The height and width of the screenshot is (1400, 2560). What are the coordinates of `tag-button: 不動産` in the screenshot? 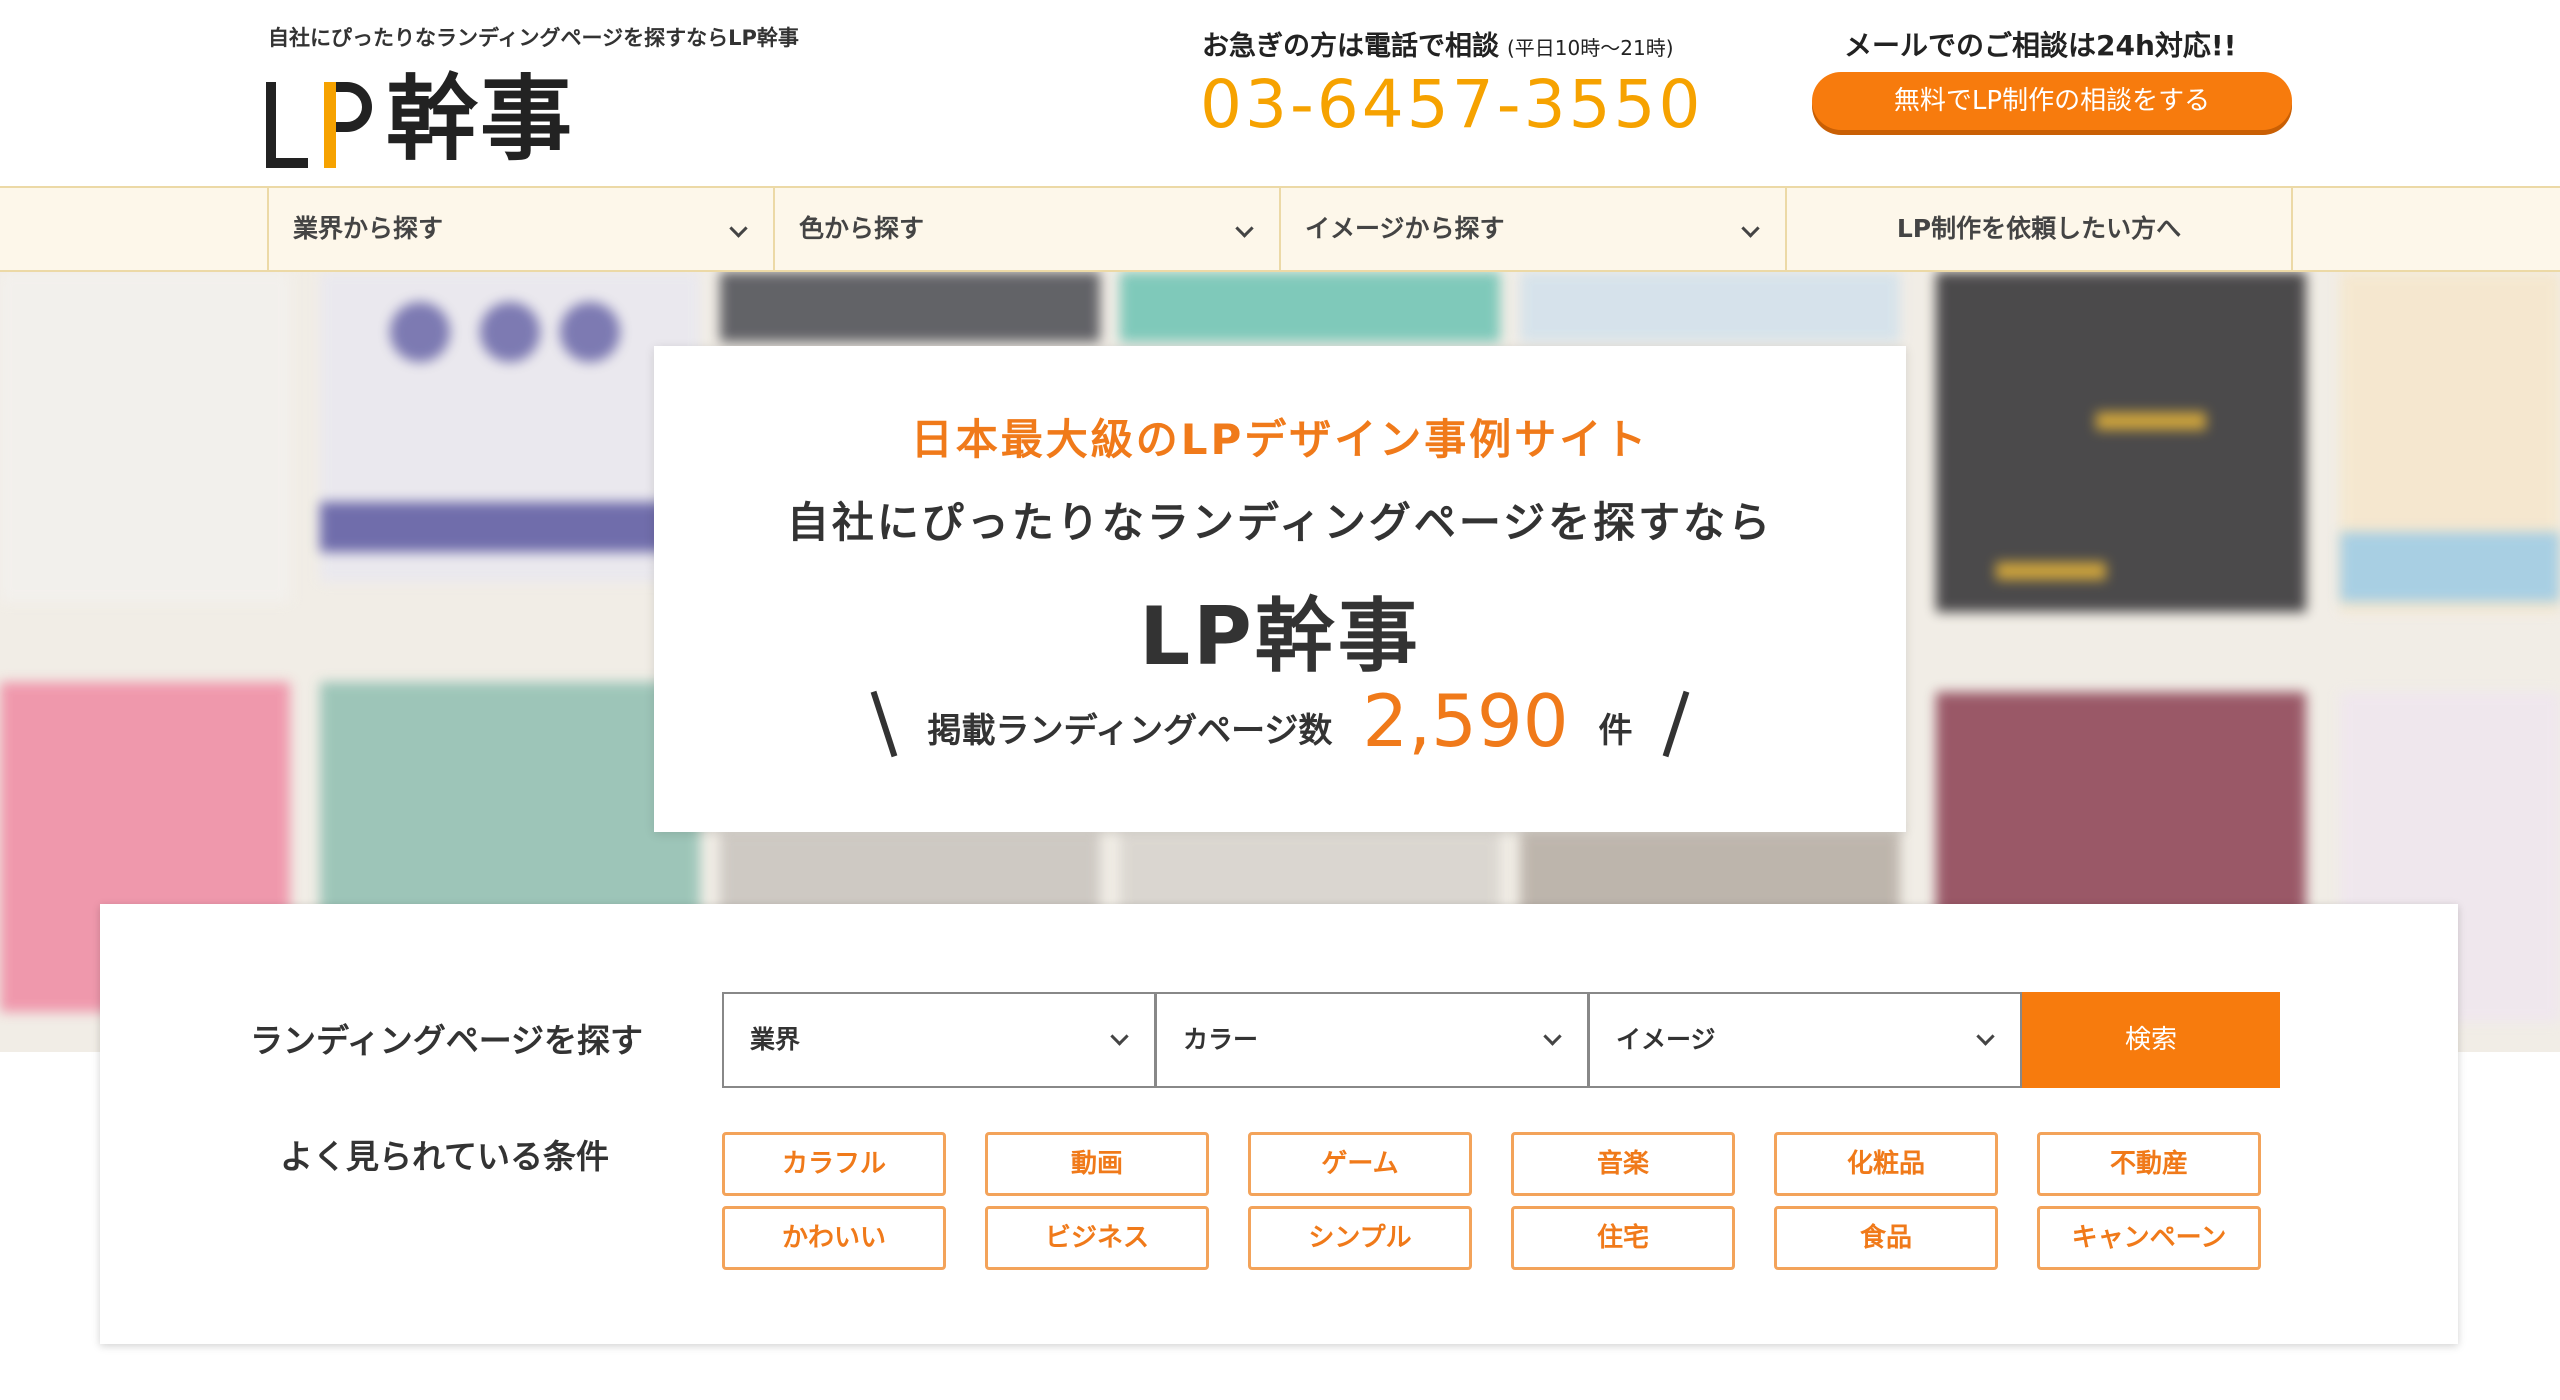 It's located at (2149, 1164).